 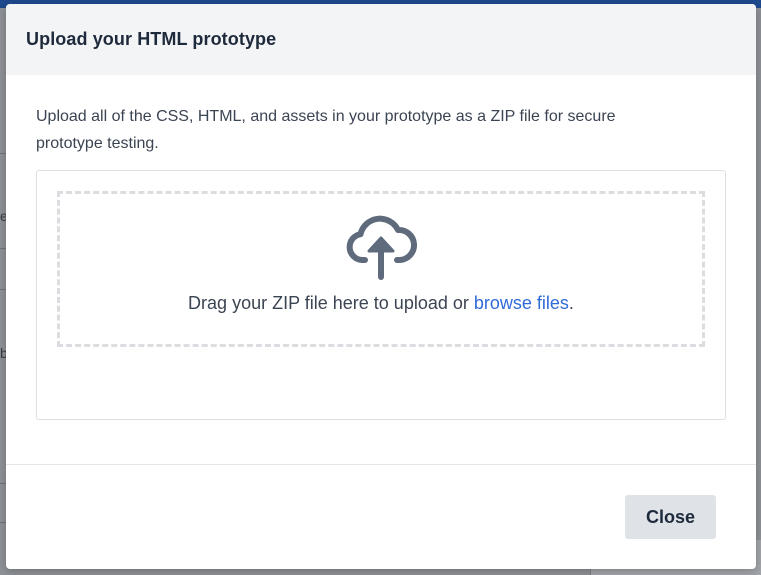 What do you see at coordinates (331, 303) in the screenshot?
I see `dropzone-text: Drag your ZIP file here to upload or` at bounding box center [331, 303].